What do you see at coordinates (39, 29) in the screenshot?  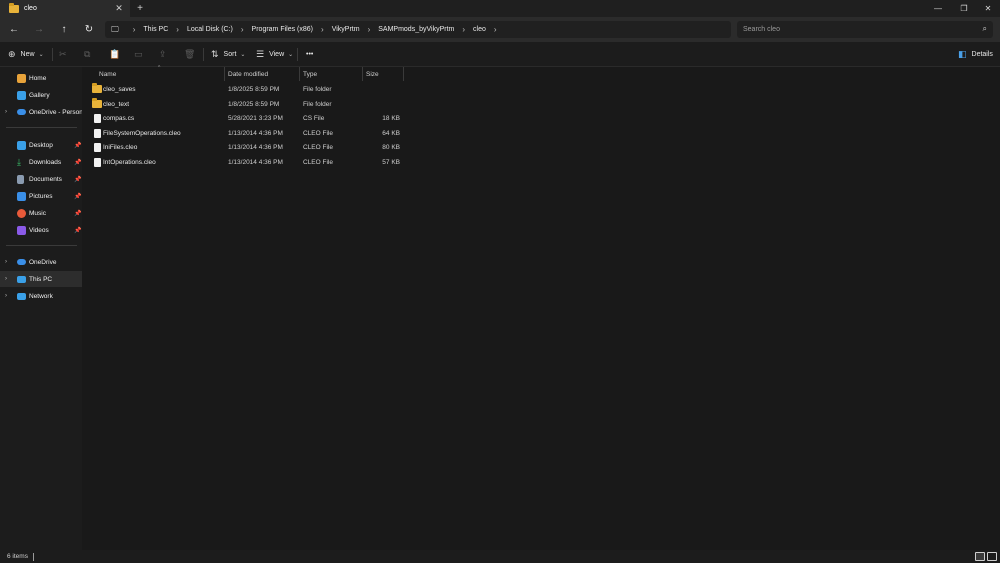 I see `forward-button: →` at bounding box center [39, 29].